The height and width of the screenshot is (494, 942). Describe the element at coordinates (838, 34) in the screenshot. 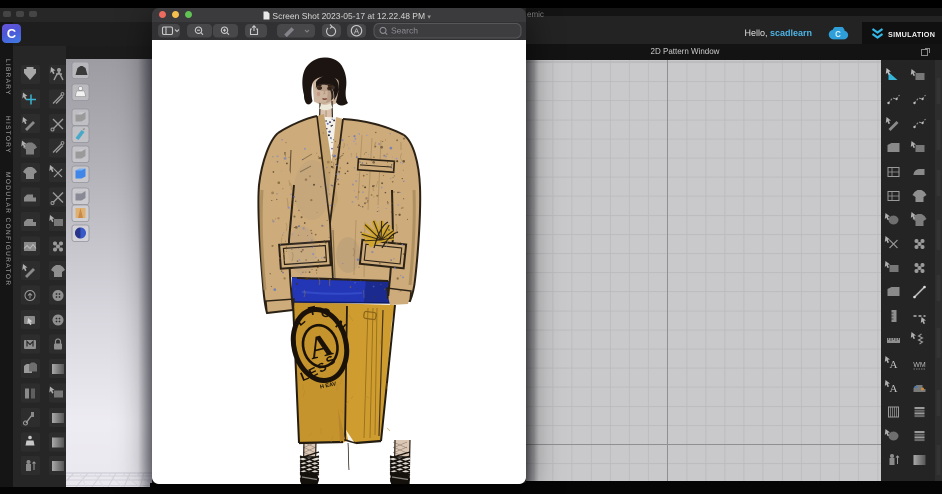

I see `svg-text: C` at that location.